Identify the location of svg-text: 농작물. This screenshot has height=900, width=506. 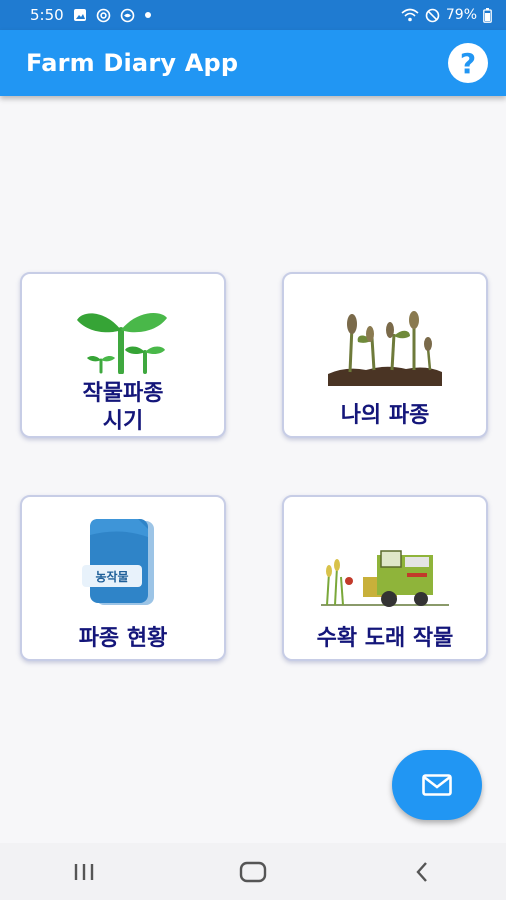
(111, 576).